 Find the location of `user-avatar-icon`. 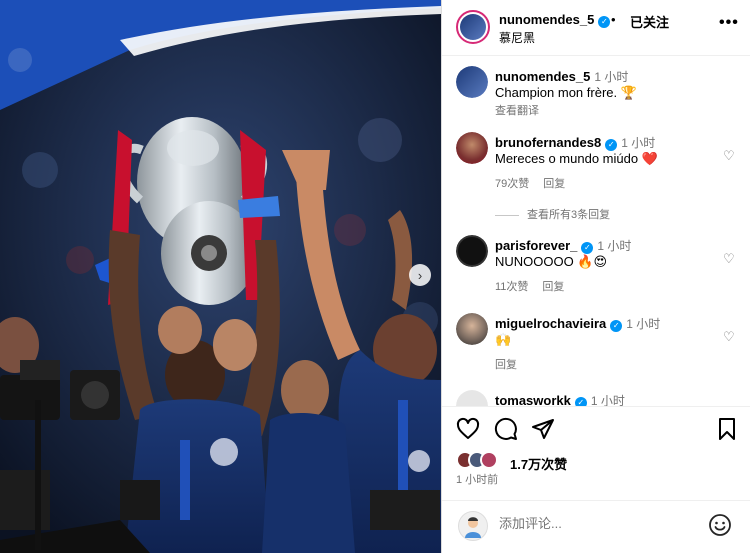

user-avatar-icon is located at coordinates (473, 527).